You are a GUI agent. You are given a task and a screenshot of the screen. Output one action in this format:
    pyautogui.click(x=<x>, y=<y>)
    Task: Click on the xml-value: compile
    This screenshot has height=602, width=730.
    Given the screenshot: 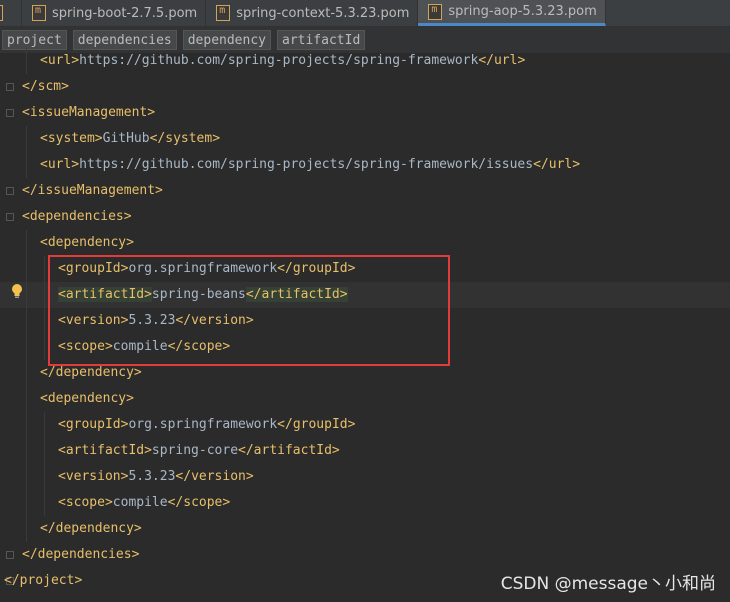 What is the action you would take?
    pyautogui.click(x=140, y=502)
    